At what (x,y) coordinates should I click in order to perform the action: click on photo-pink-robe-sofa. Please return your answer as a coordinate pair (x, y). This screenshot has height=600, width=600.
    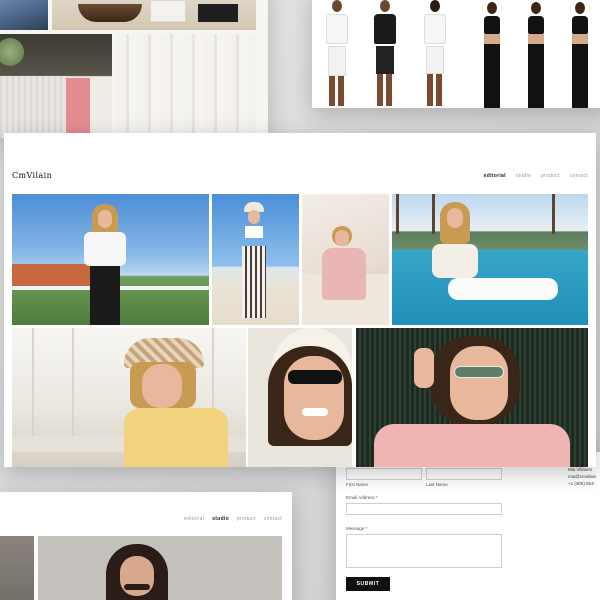
    Looking at the image, I should click on (345, 259).